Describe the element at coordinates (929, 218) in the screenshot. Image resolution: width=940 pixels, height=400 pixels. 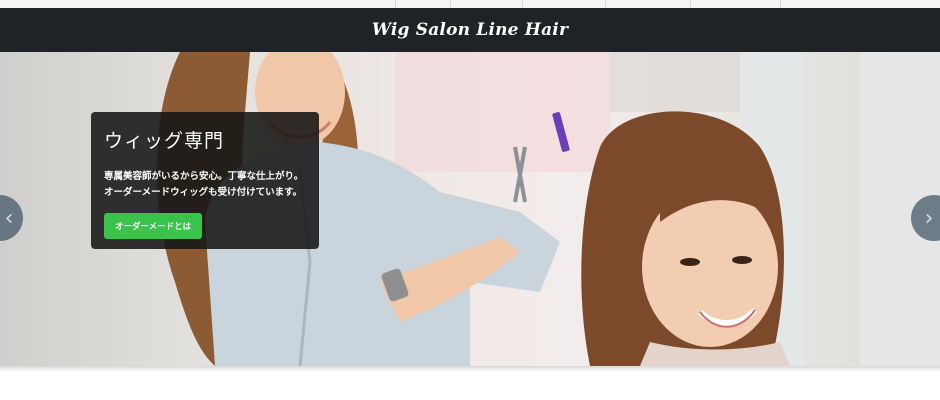
I see `chevron-right-icon: ›` at that location.